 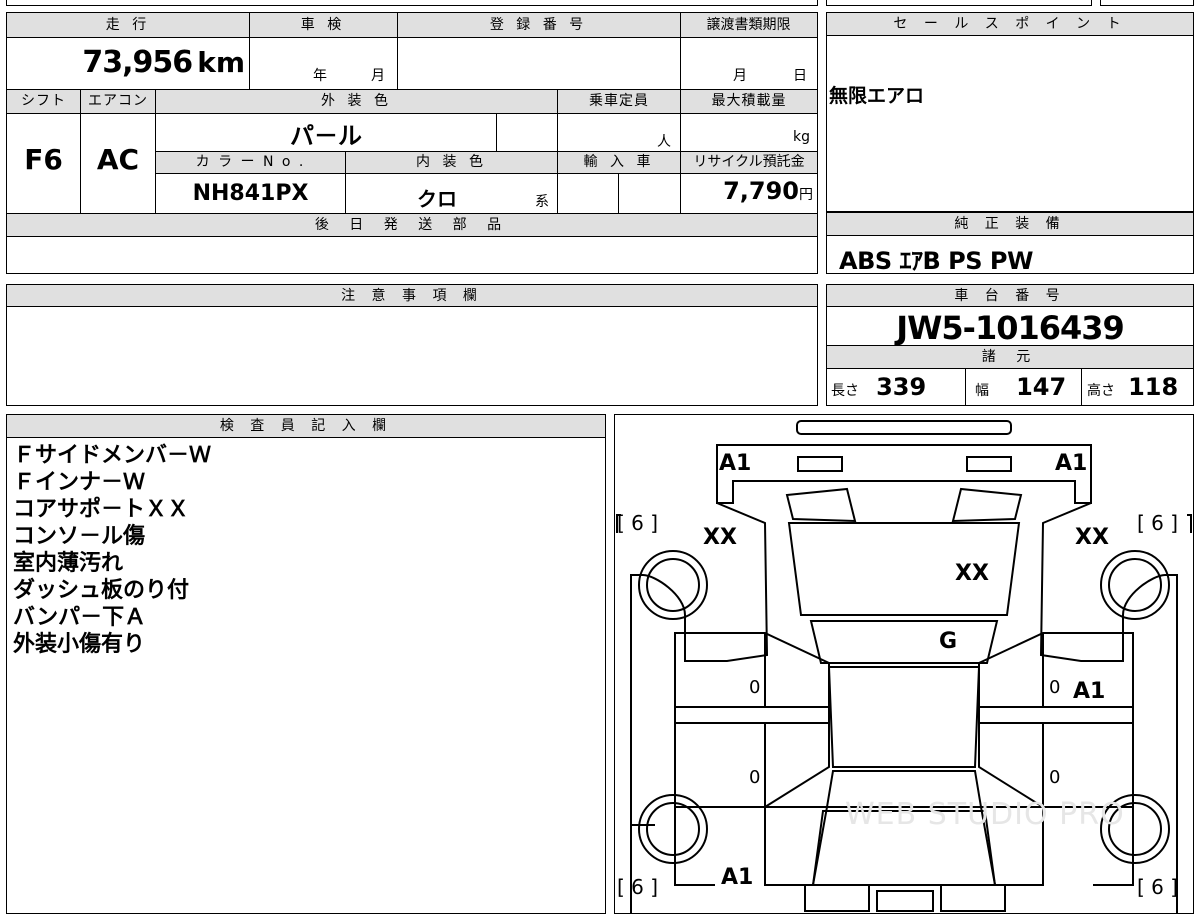 I want to click on capacity-unit: 人, so click(x=664, y=142).